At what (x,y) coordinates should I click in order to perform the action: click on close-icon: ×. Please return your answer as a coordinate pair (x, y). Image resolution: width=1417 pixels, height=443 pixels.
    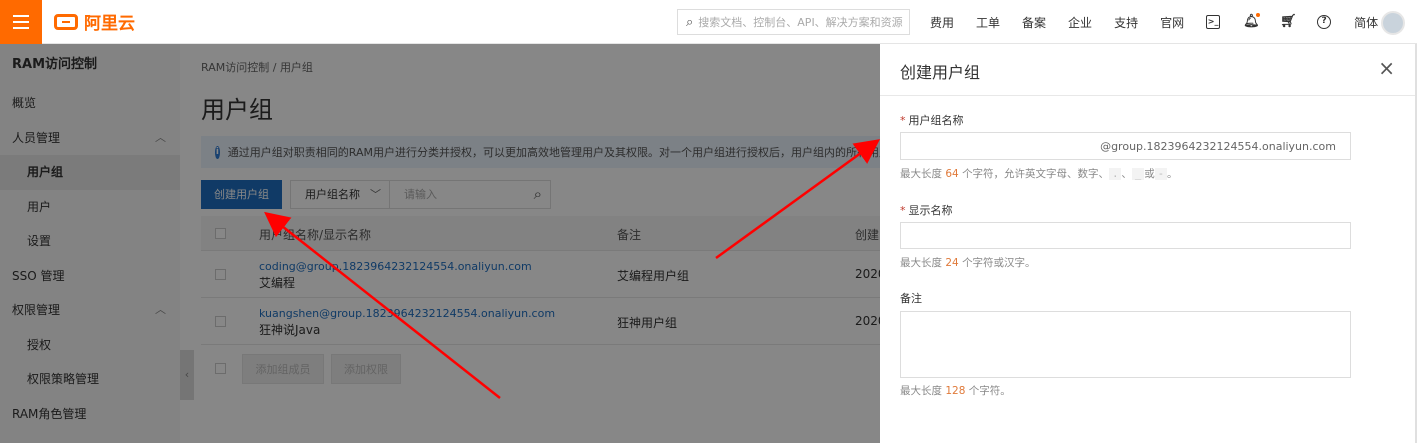
    Looking at the image, I should click on (1386, 68).